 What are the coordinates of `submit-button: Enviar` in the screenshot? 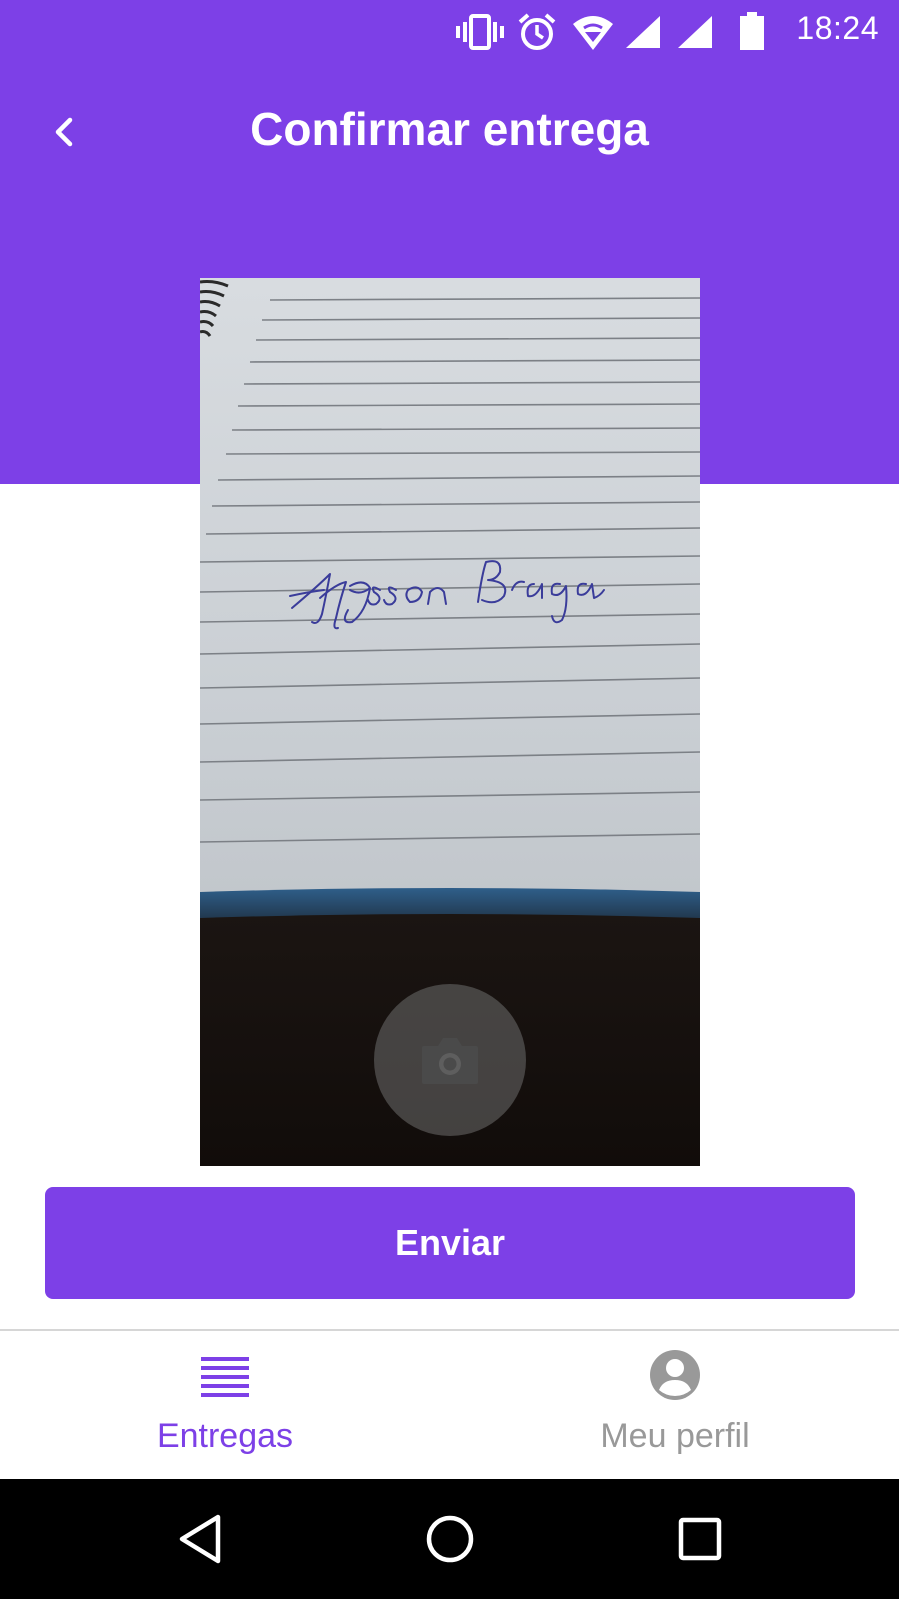 It's located at (450, 1243).